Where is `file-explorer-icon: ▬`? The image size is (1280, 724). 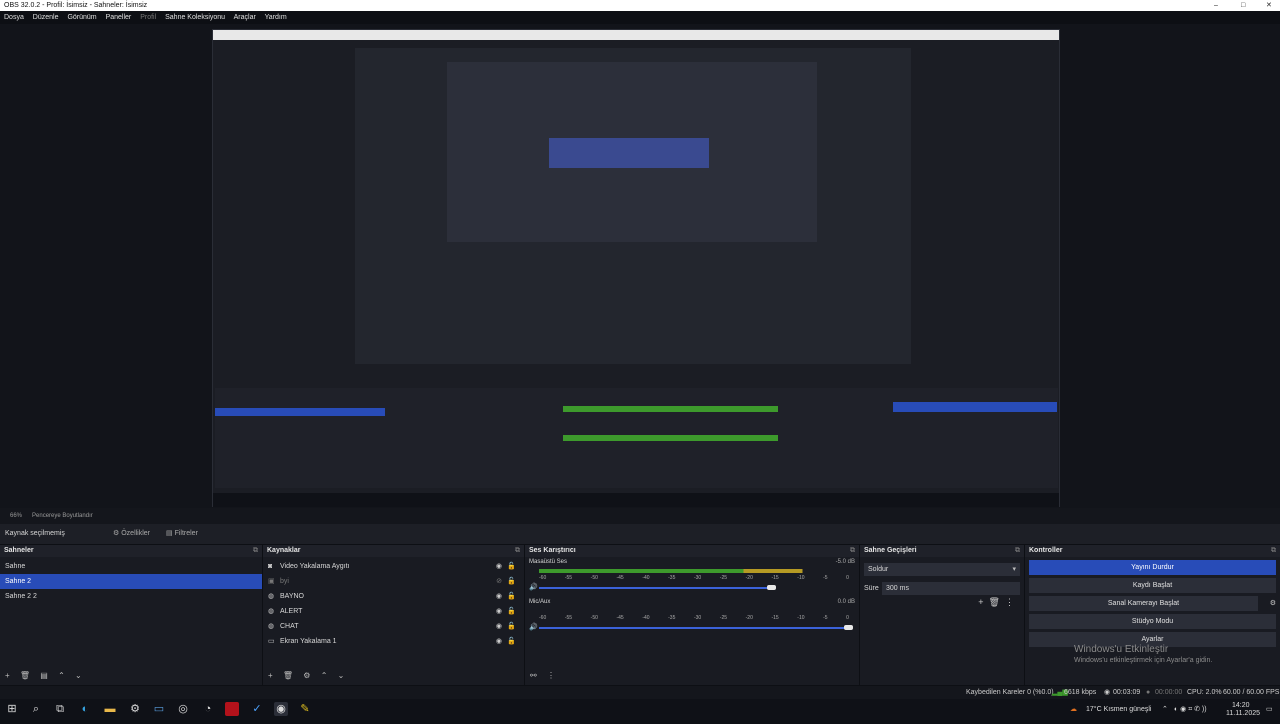 file-explorer-icon: ▬ is located at coordinates (110, 709).